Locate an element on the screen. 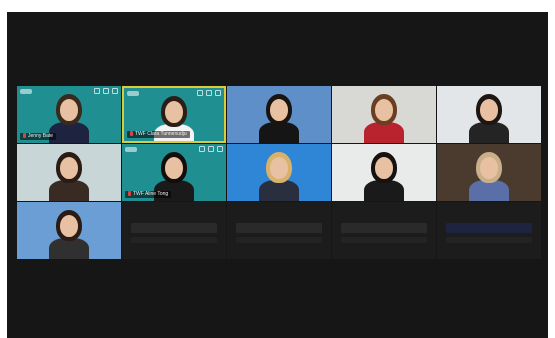 This screenshot has width=555, height=338. video-tile: TWF Clara Tunnenudju is located at coordinates (174, 114).